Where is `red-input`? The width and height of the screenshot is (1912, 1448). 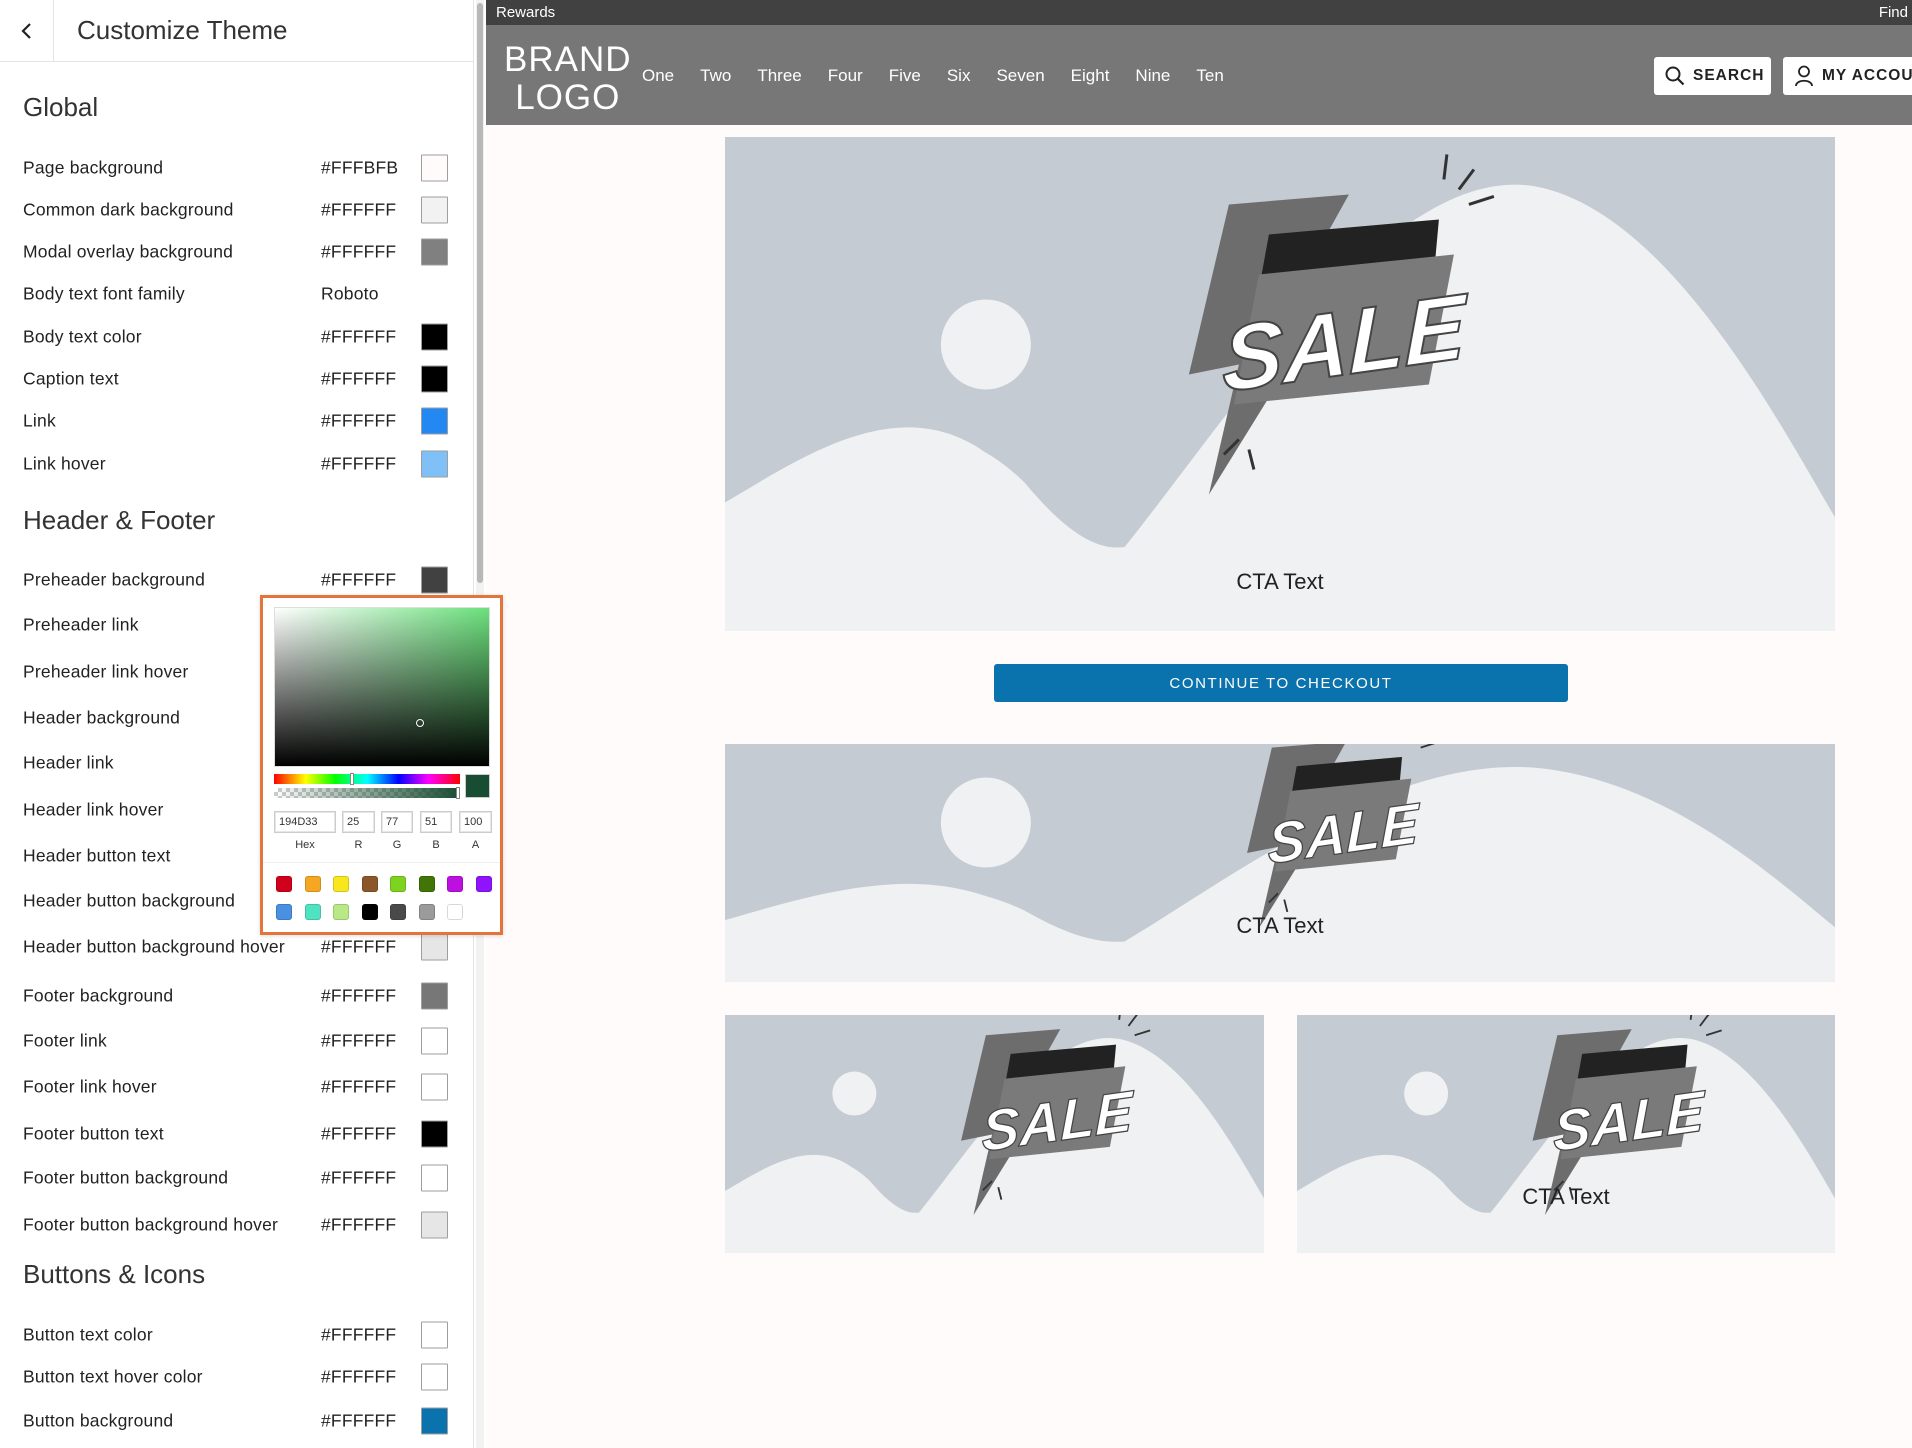 red-input is located at coordinates (358, 822).